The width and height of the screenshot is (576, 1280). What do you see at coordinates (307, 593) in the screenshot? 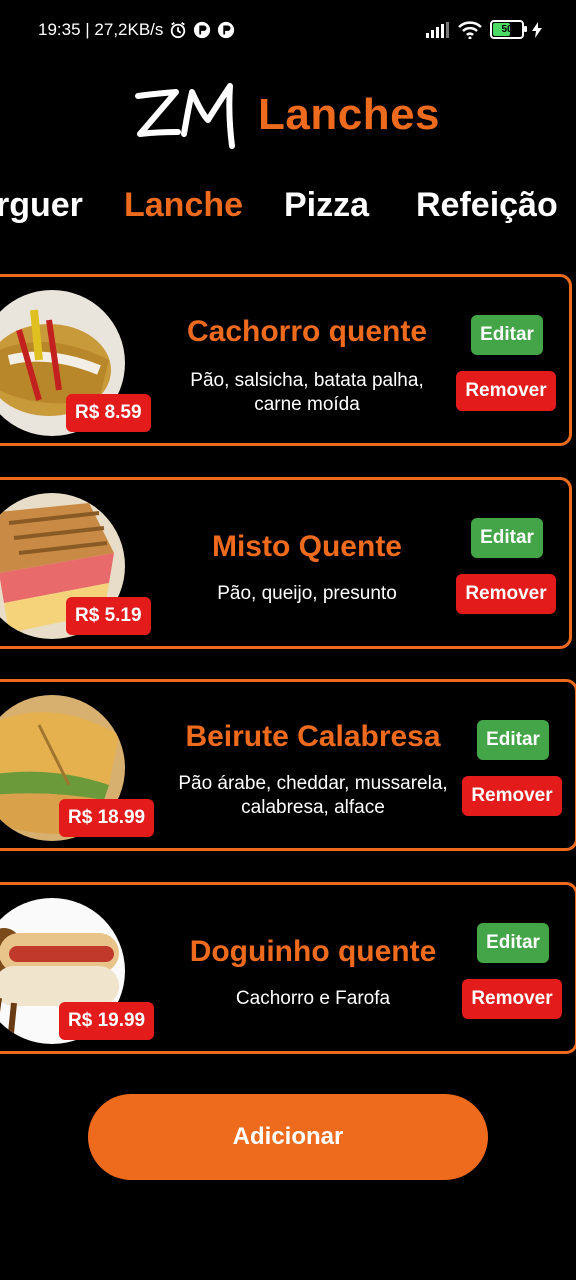
I see `product-description: Pão, queijo, presunto` at bounding box center [307, 593].